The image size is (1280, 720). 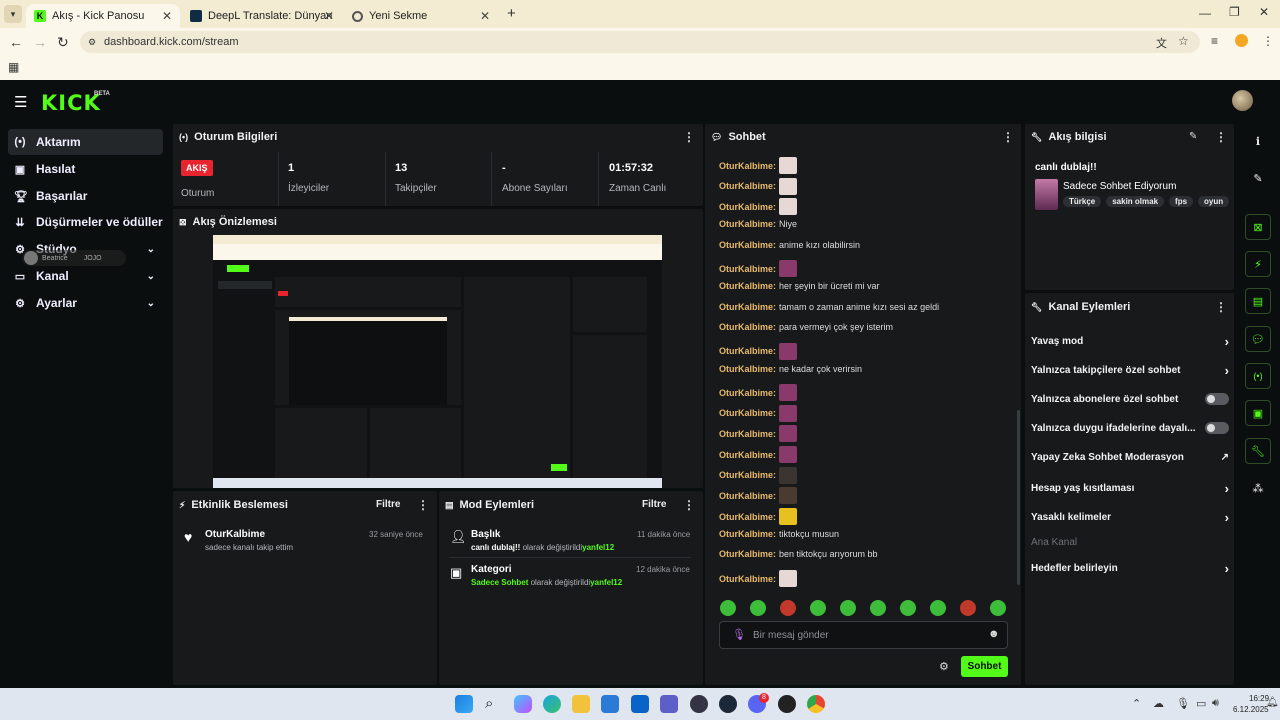 I want to click on filter-button: Filtre, so click(x=654, y=504).